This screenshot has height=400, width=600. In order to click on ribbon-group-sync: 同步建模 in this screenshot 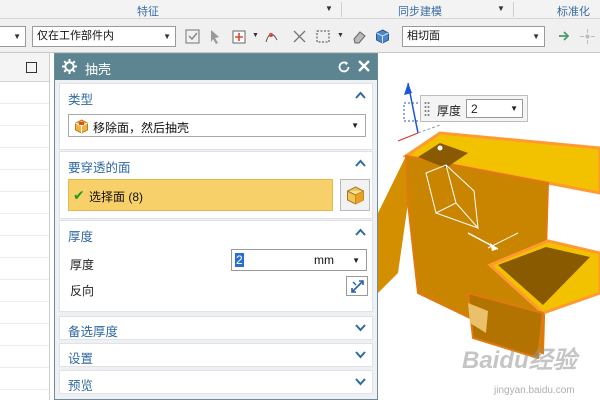, I will do `click(420, 11)`.